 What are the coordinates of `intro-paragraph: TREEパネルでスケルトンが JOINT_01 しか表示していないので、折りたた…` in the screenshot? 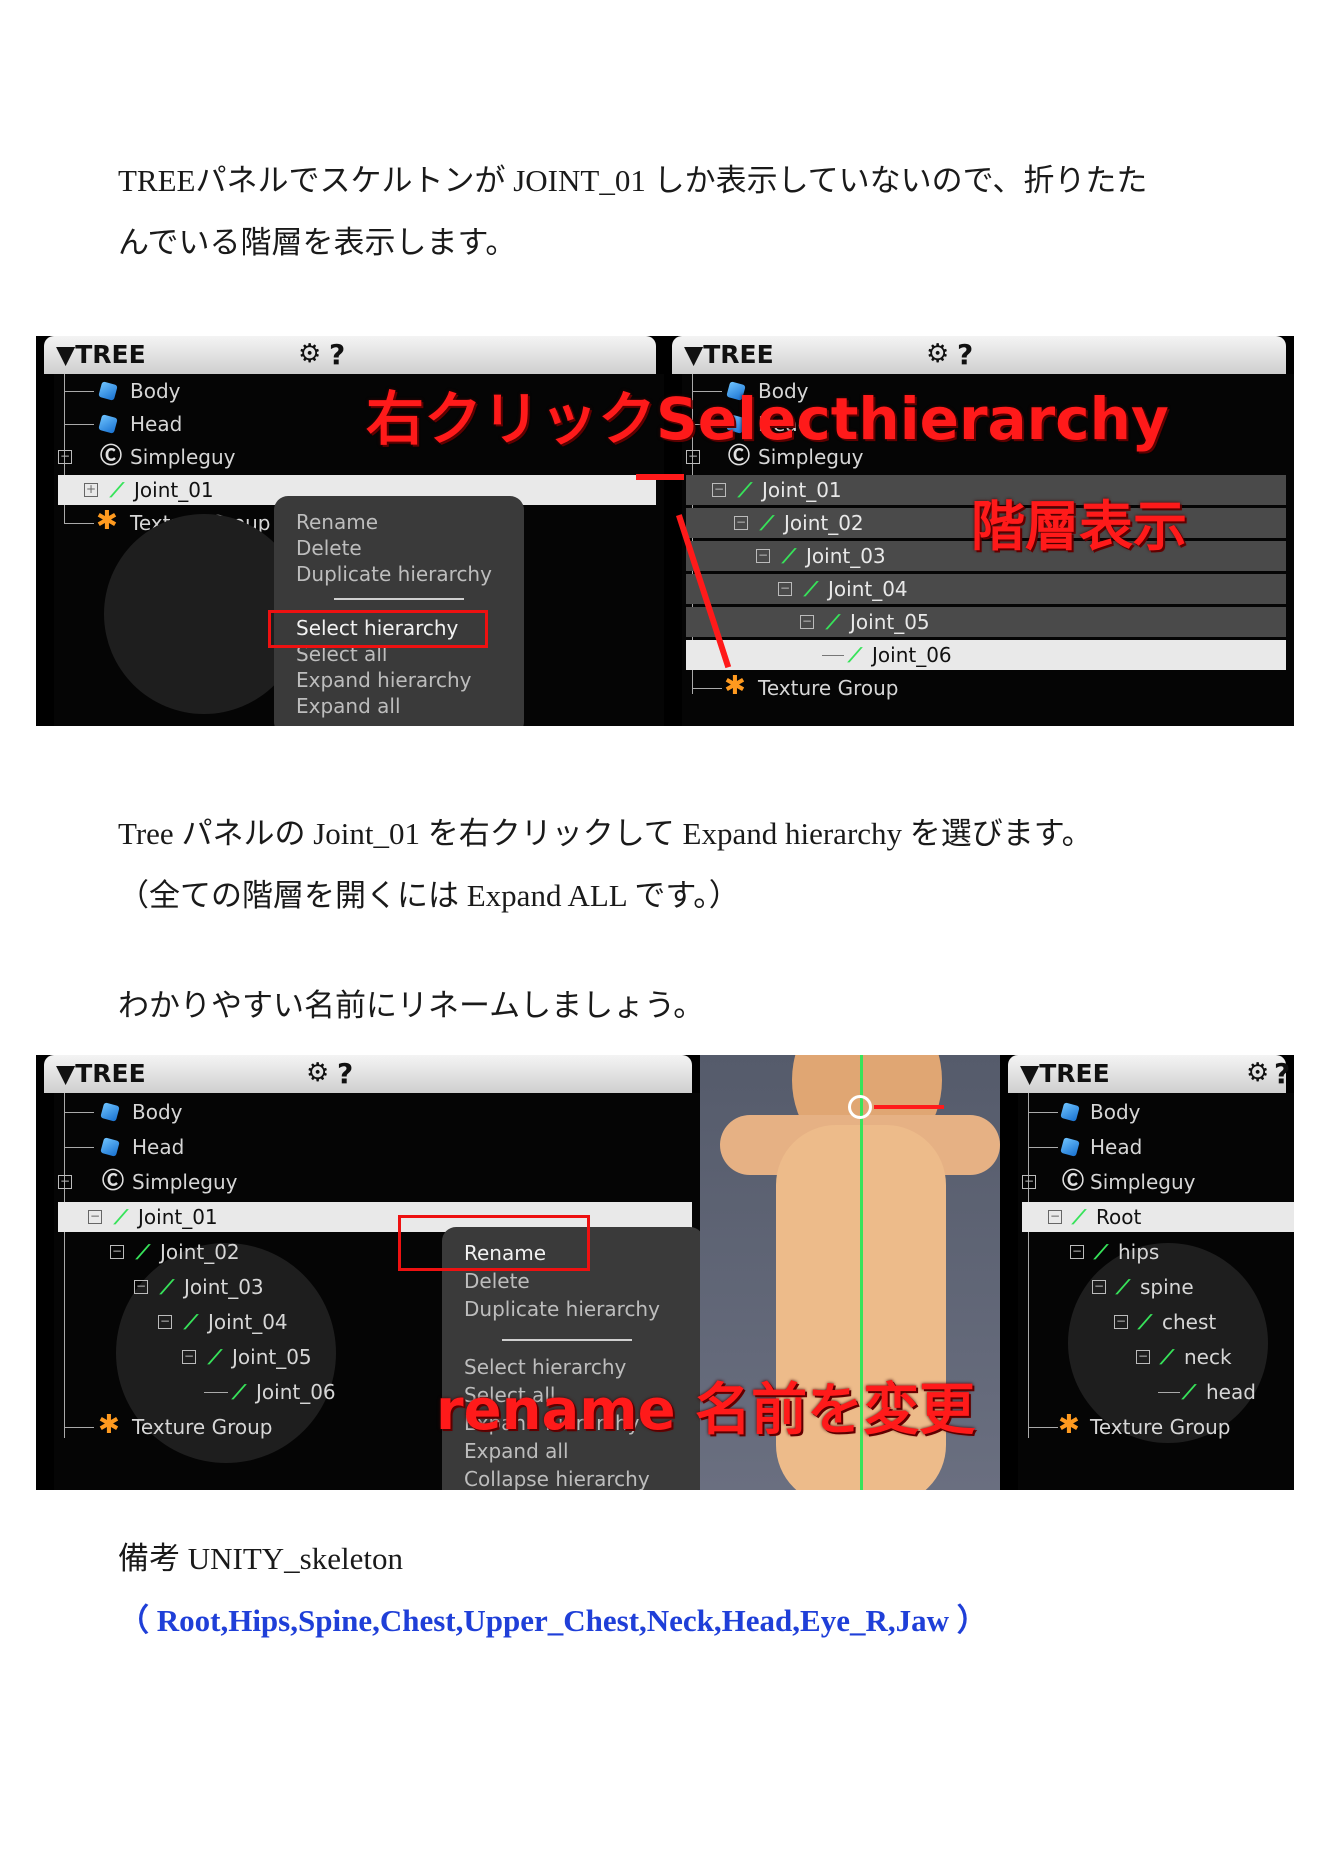 It's located at (632, 212).